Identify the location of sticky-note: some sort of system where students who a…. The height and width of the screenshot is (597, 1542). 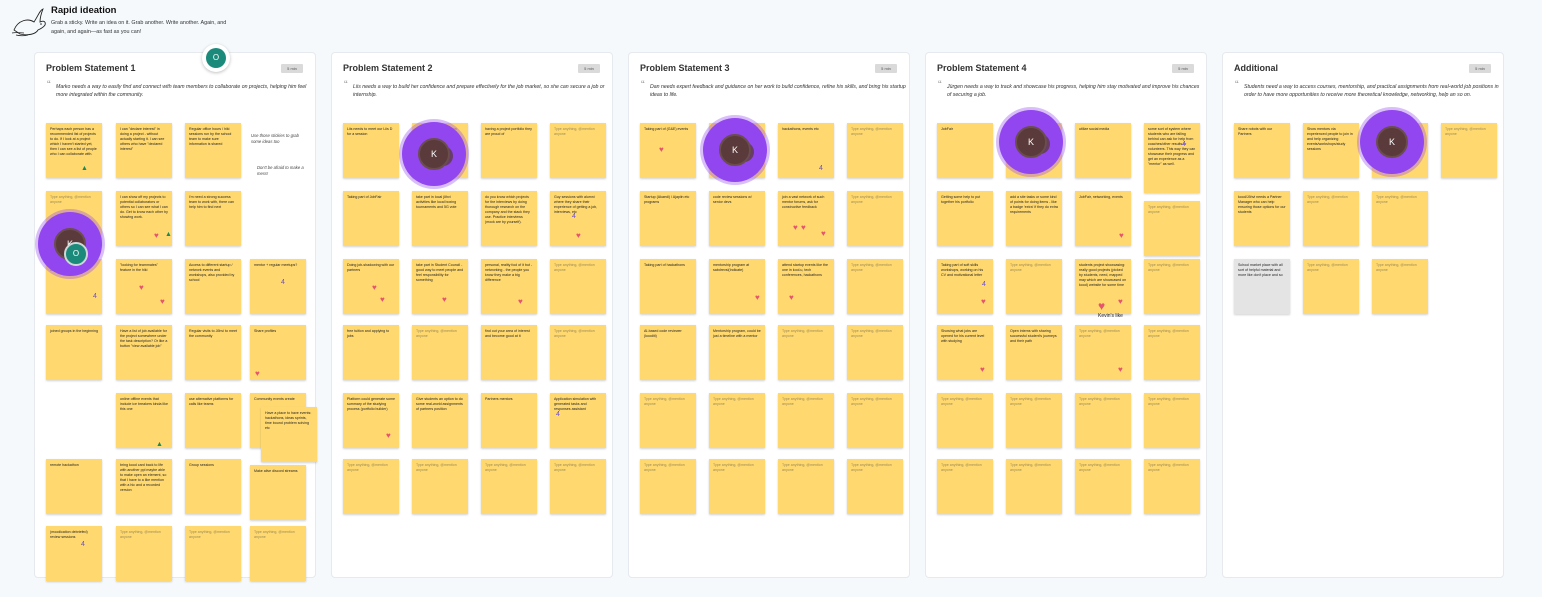
(1172, 158).